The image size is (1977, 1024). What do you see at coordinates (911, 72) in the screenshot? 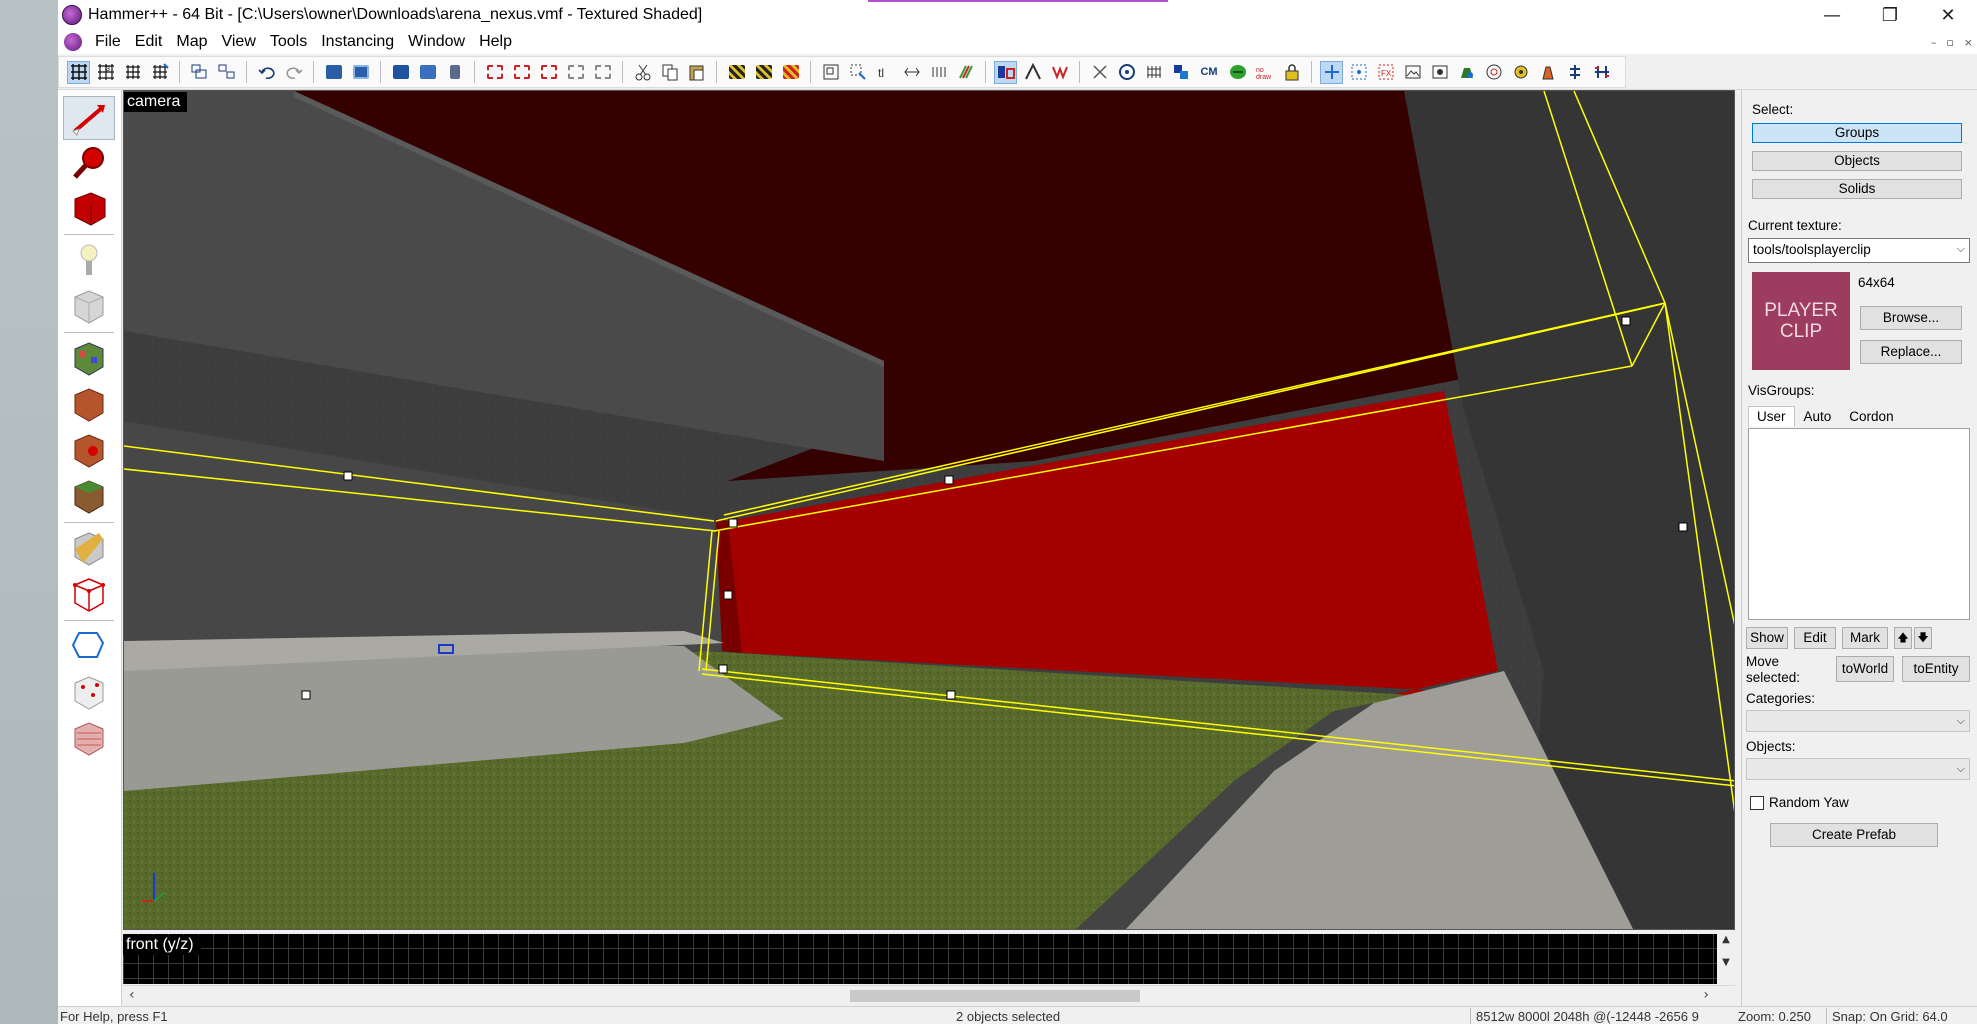
I see `flip-horizontal-icon` at bounding box center [911, 72].